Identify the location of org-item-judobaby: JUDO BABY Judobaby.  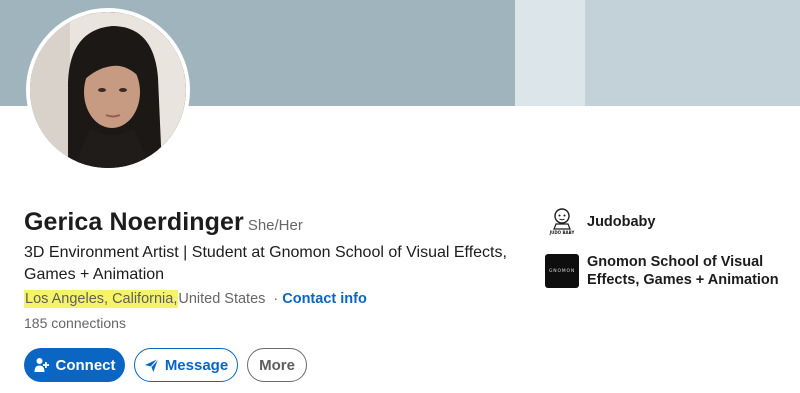
(671, 222).